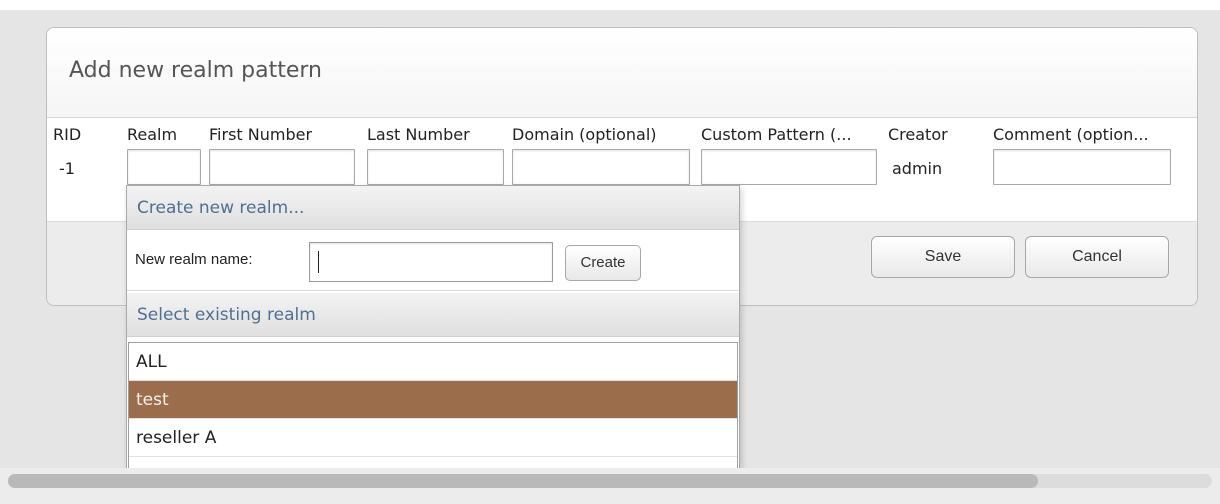 The height and width of the screenshot is (504, 1220). What do you see at coordinates (789, 167) in the screenshot?
I see `custom-pattern-field` at bounding box center [789, 167].